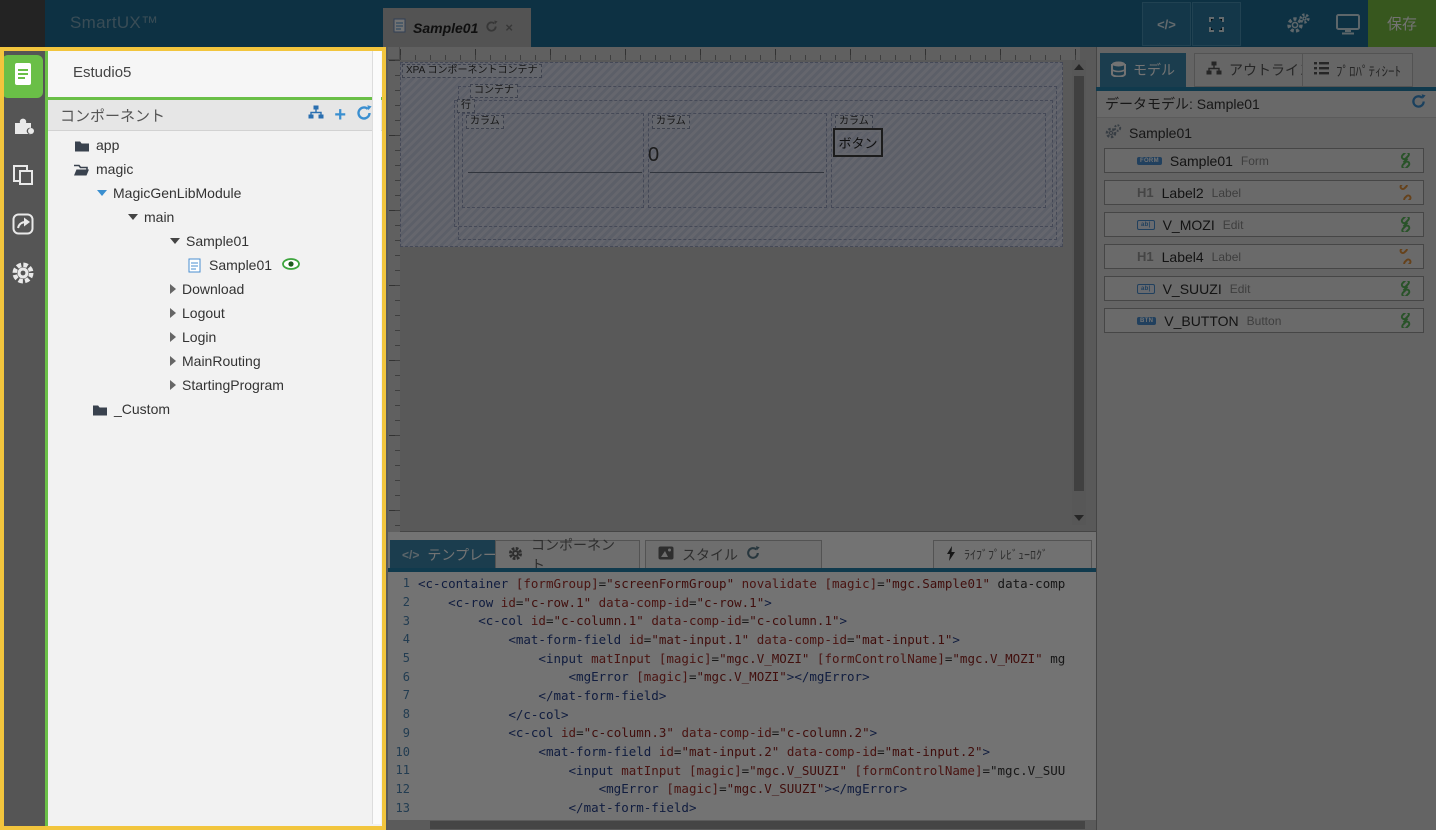 The image size is (1436, 830). I want to click on tree-item-label: app, so click(108, 145).